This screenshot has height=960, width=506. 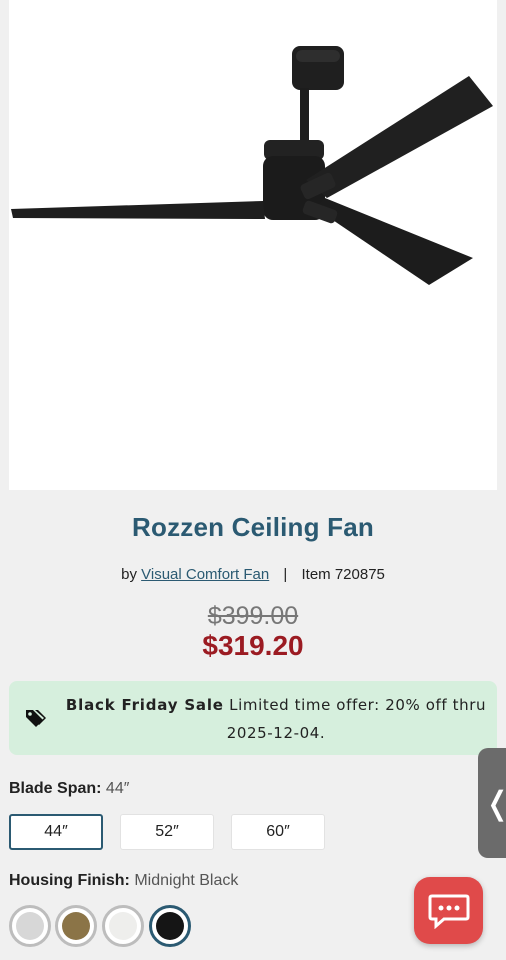 What do you see at coordinates (495, 803) in the screenshot?
I see `chevron-left-icon: ❬` at bounding box center [495, 803].